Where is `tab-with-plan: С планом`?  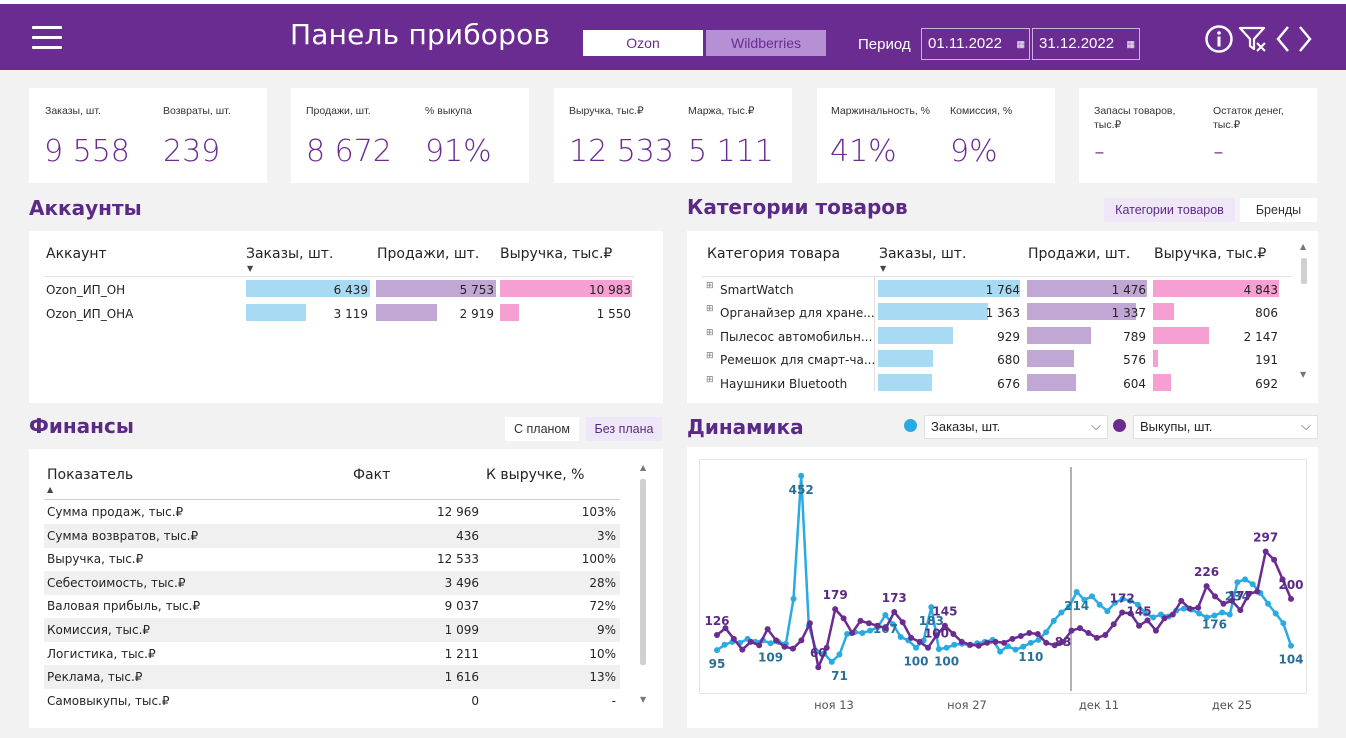 tab-with-plan: С планом is located at coordinates (542, 429).